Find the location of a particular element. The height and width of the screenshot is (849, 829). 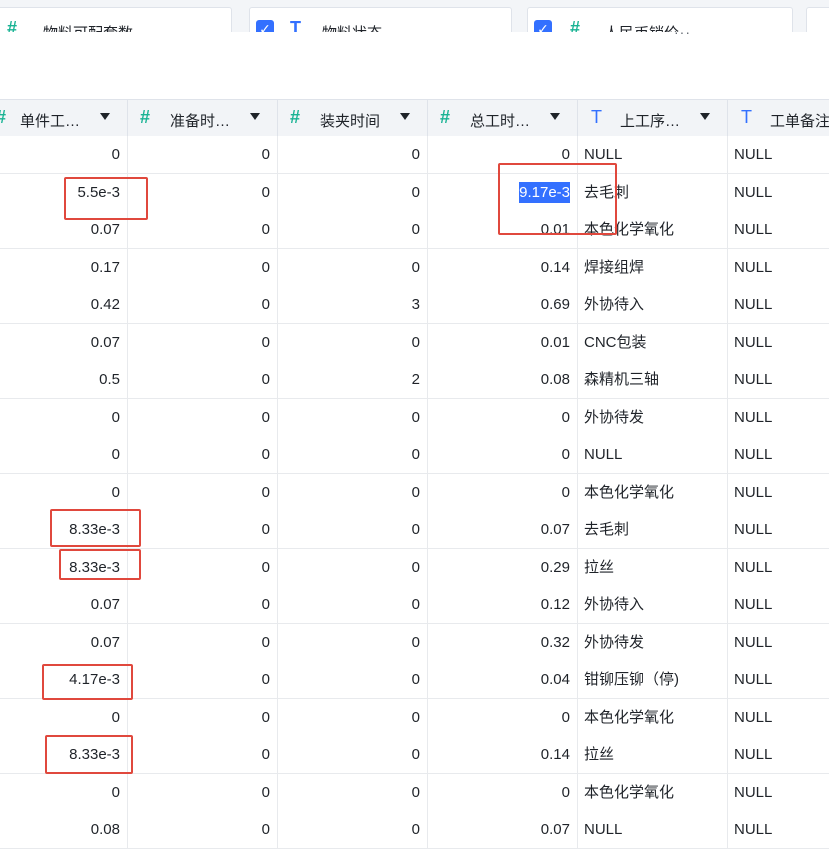

table-cell: 0.69 is located at coordinates (503, 304).